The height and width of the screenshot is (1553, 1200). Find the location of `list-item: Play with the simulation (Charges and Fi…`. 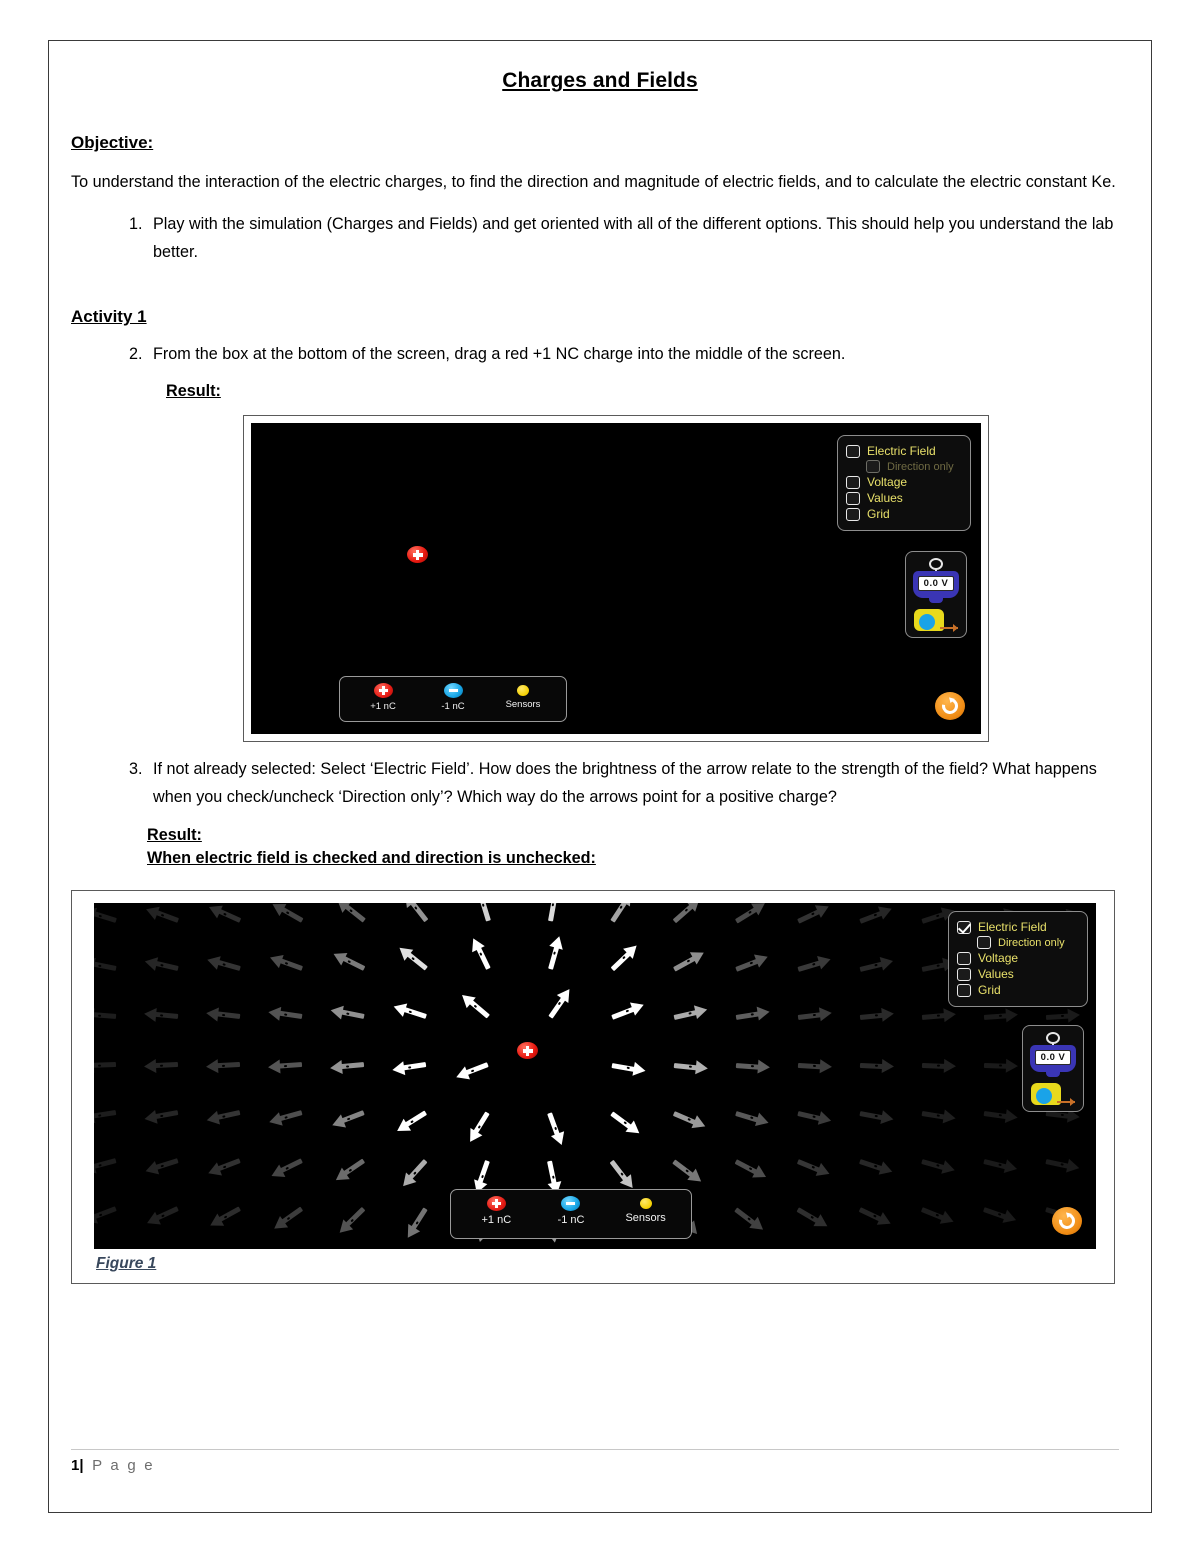

list-item: Play with the simulation (Charges and Fi… is located at coordinates (638, 239).